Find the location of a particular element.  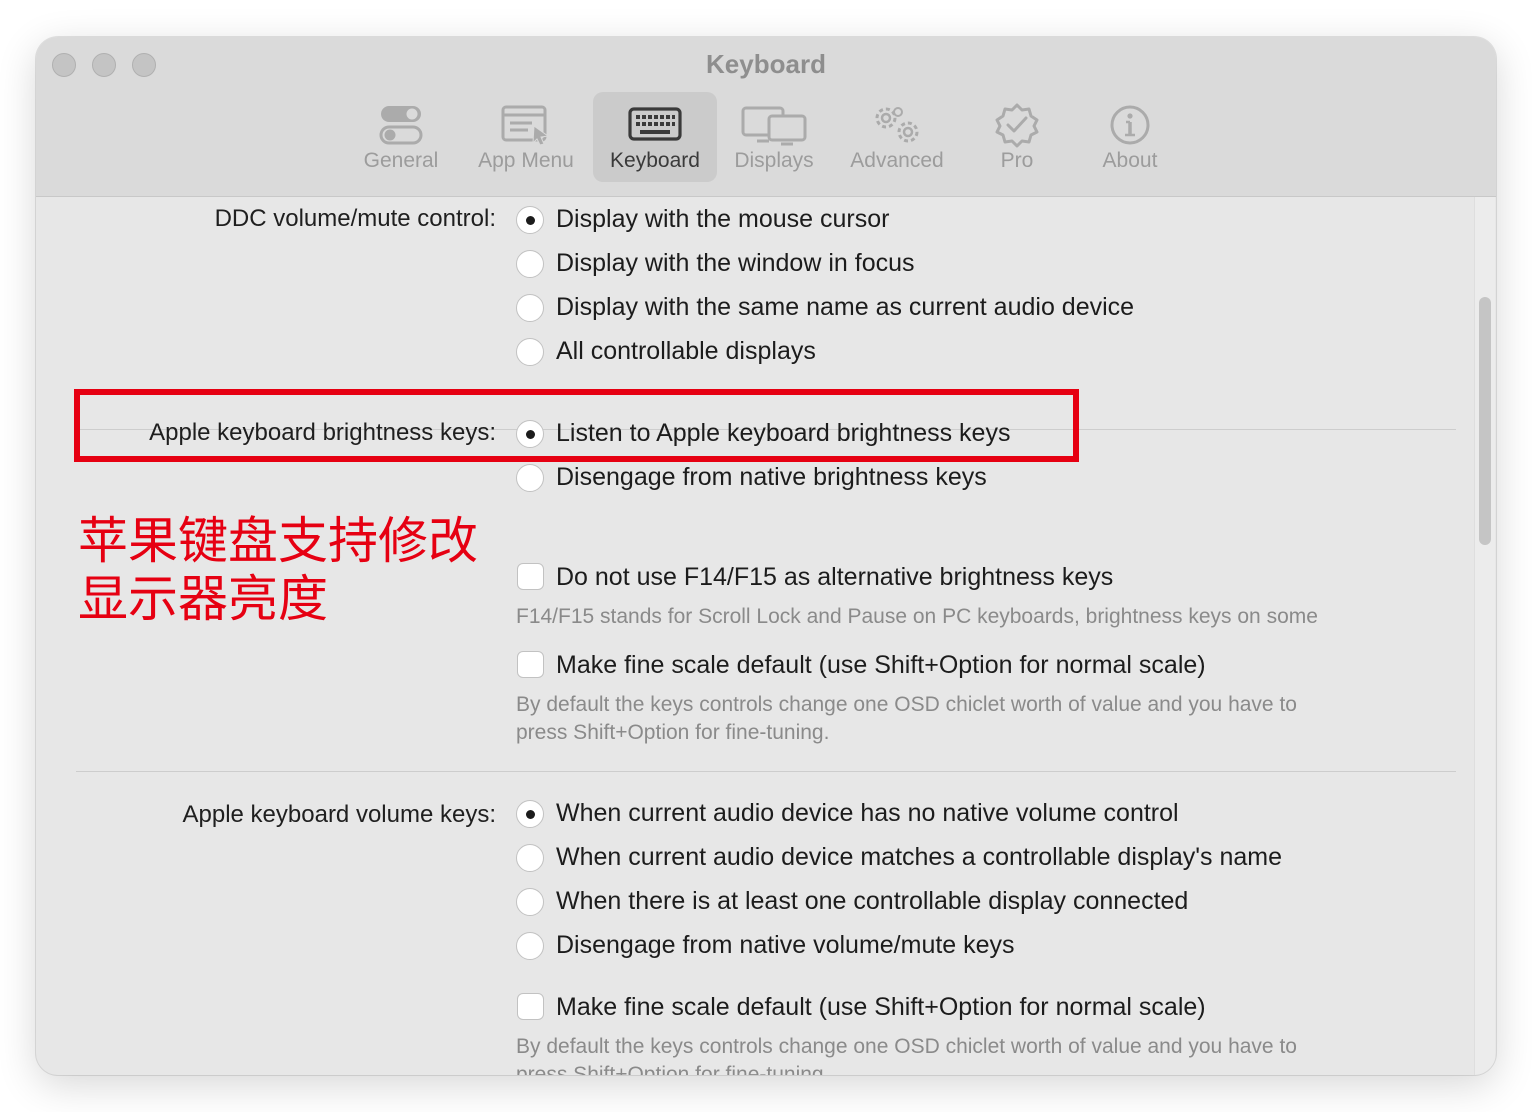

tab-keyboard-label: Keyboard is located at coordinates (655, 160).